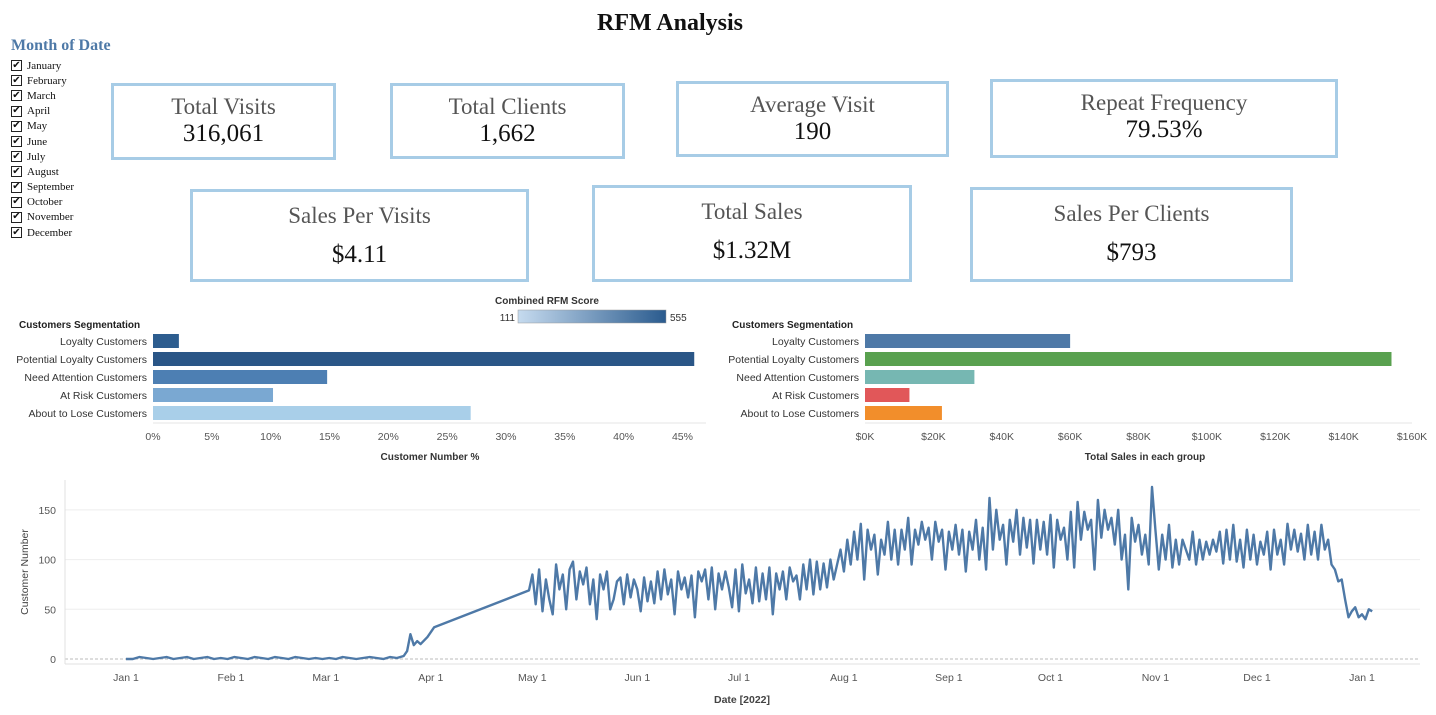 Image resolution: width=1436 pixels, height=715 pixels. I want to click on x-tick-label: Feb 1, so click(231, 678).